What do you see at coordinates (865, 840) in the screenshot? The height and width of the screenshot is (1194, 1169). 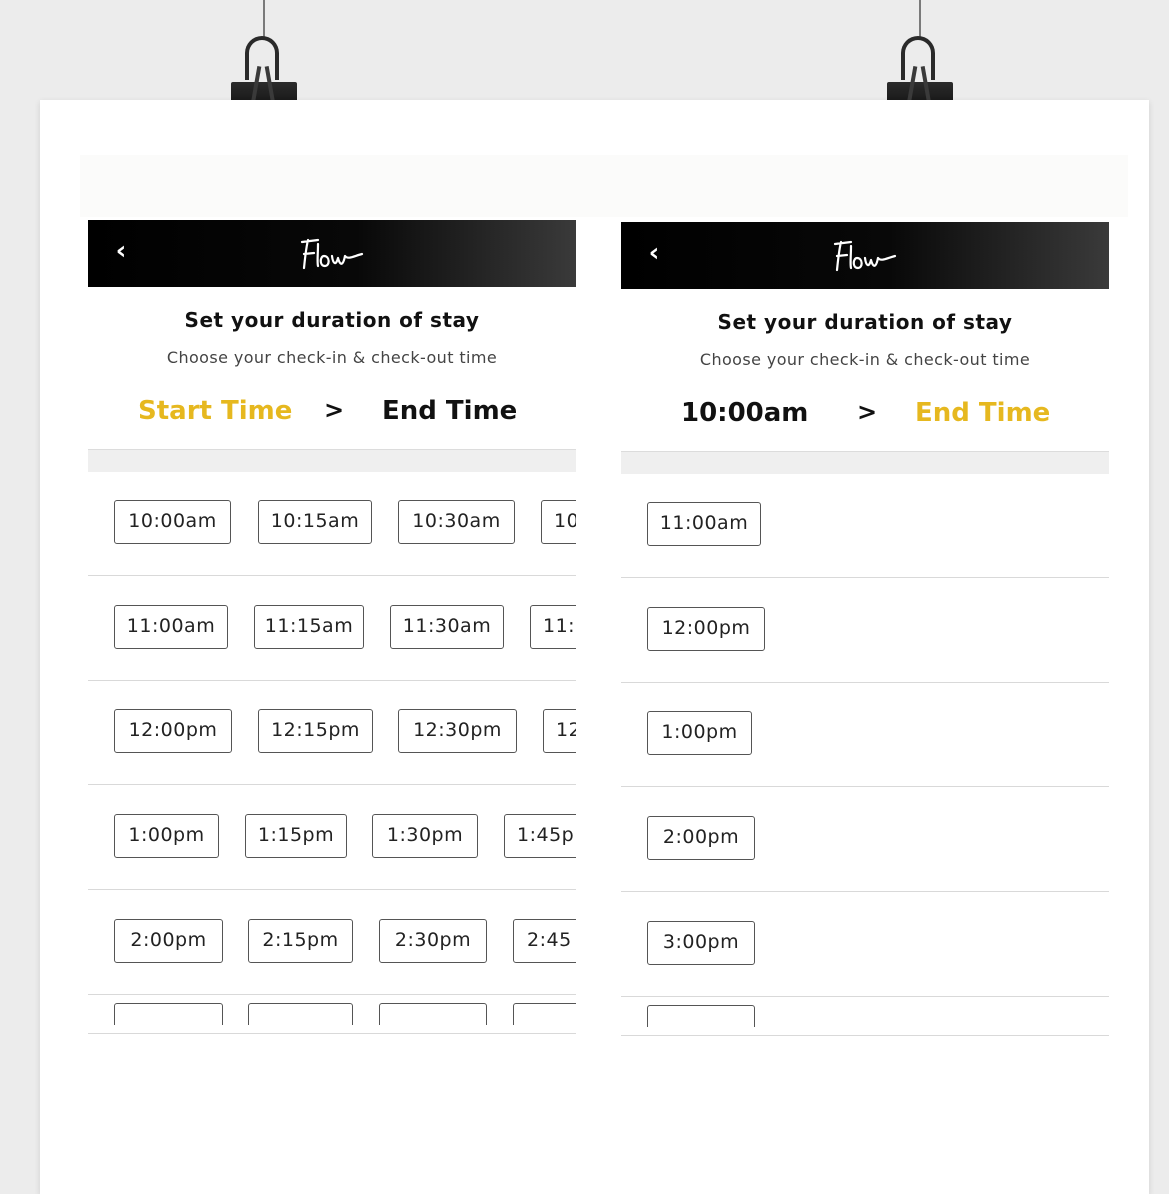 I see `time-row: 2:00pm` at bounding box center [865, 840].